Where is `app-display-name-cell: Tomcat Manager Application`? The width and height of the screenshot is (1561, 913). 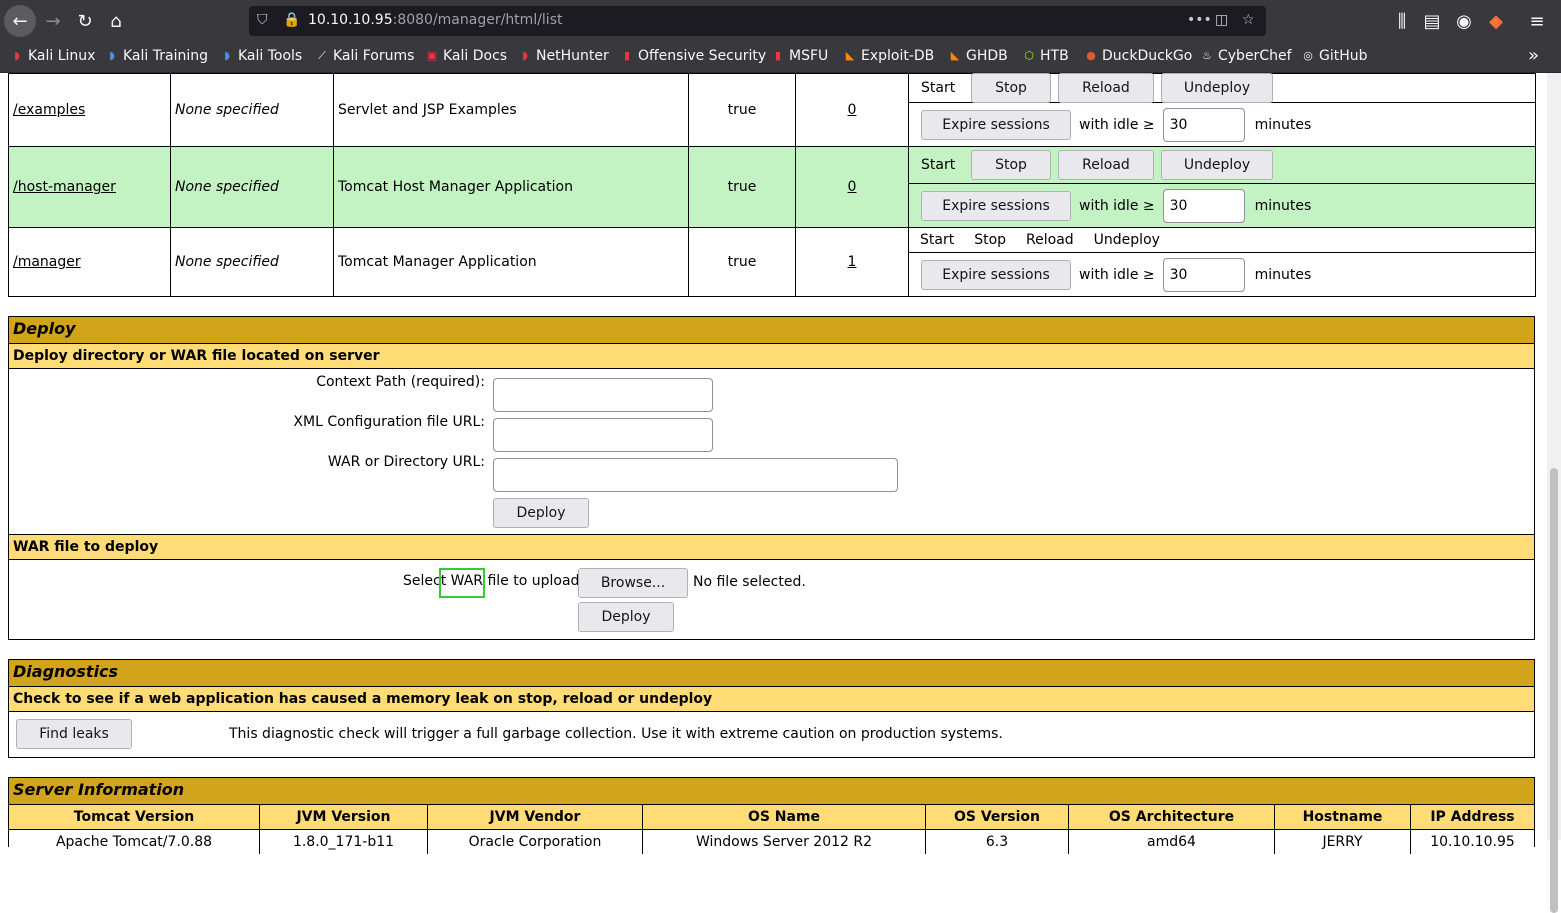
app-display-name-cell: Tomcat Manager Application is located at coordinates (511, 262).